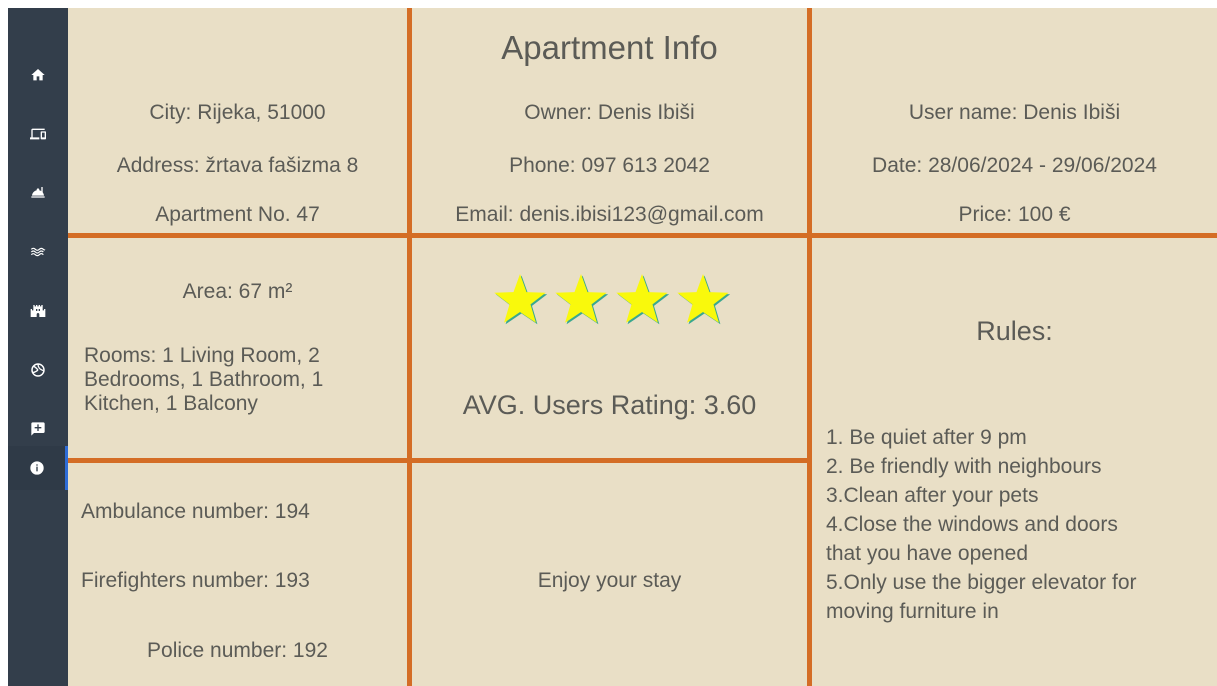 The image size is (1217, 686). I want to click on firefighters-number-text: Firefighters number: 193, so click(195, 580).